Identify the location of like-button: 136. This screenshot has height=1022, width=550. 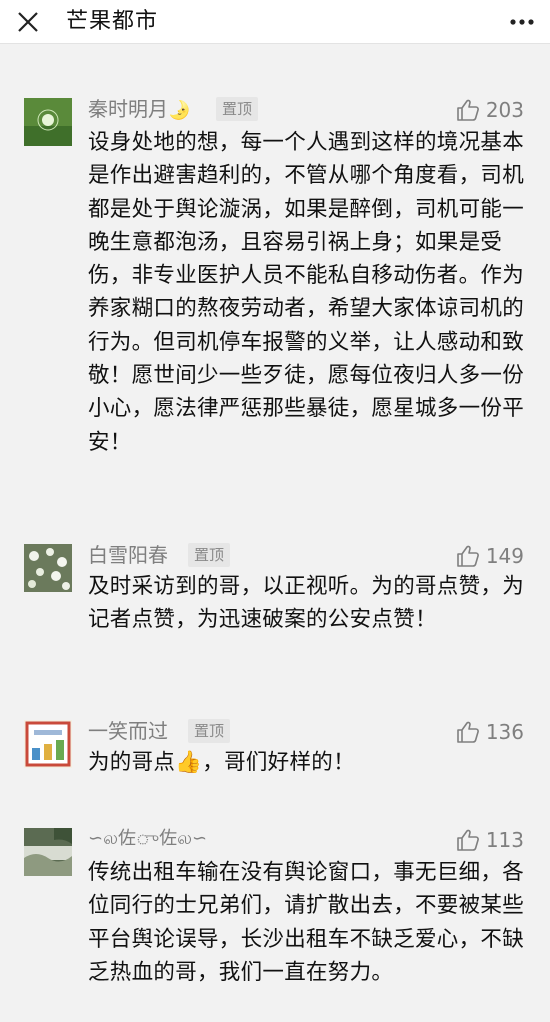
(490, 732).